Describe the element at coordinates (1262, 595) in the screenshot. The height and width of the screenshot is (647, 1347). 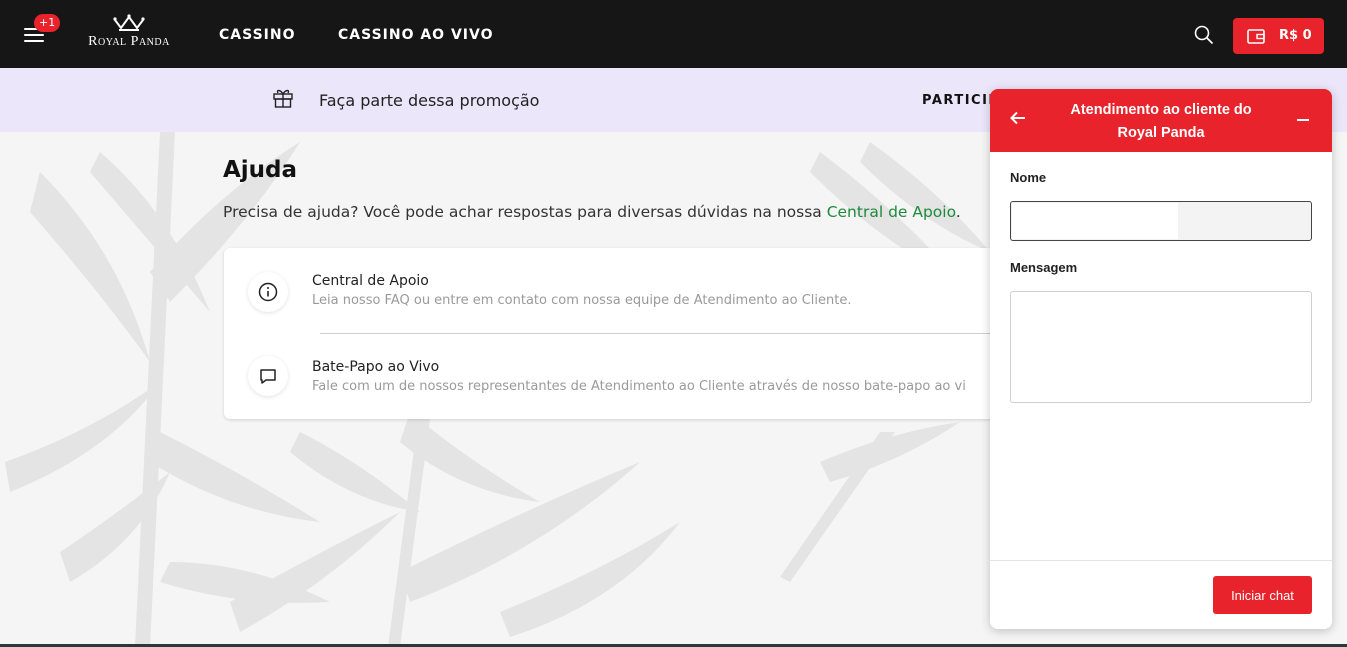
I see `start-chat-button: Iniciar chat` at that location.